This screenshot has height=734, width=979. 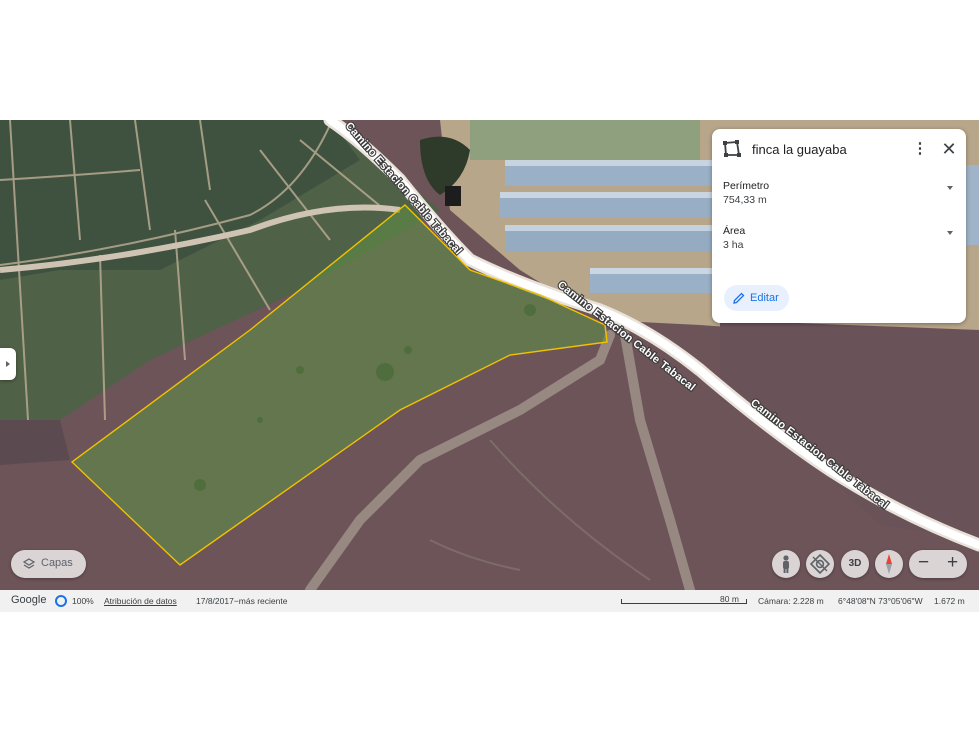 What do you see at coordinates (949, 601) in the screenshot?
I see `elevation: 1.672 m` at bounding box center [949, 601].